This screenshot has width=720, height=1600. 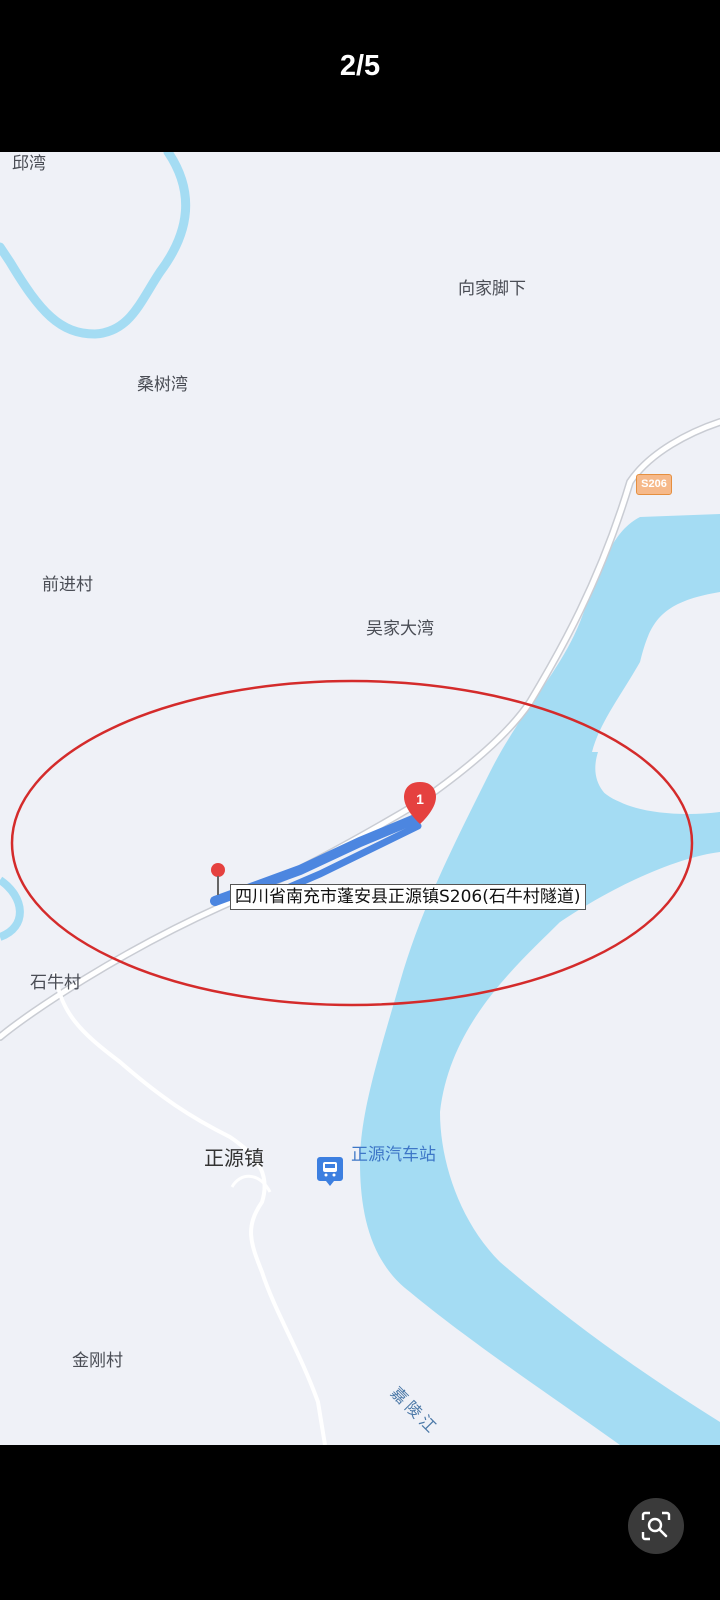 I want to click on image-search-button, so click(x=656, y=1526).